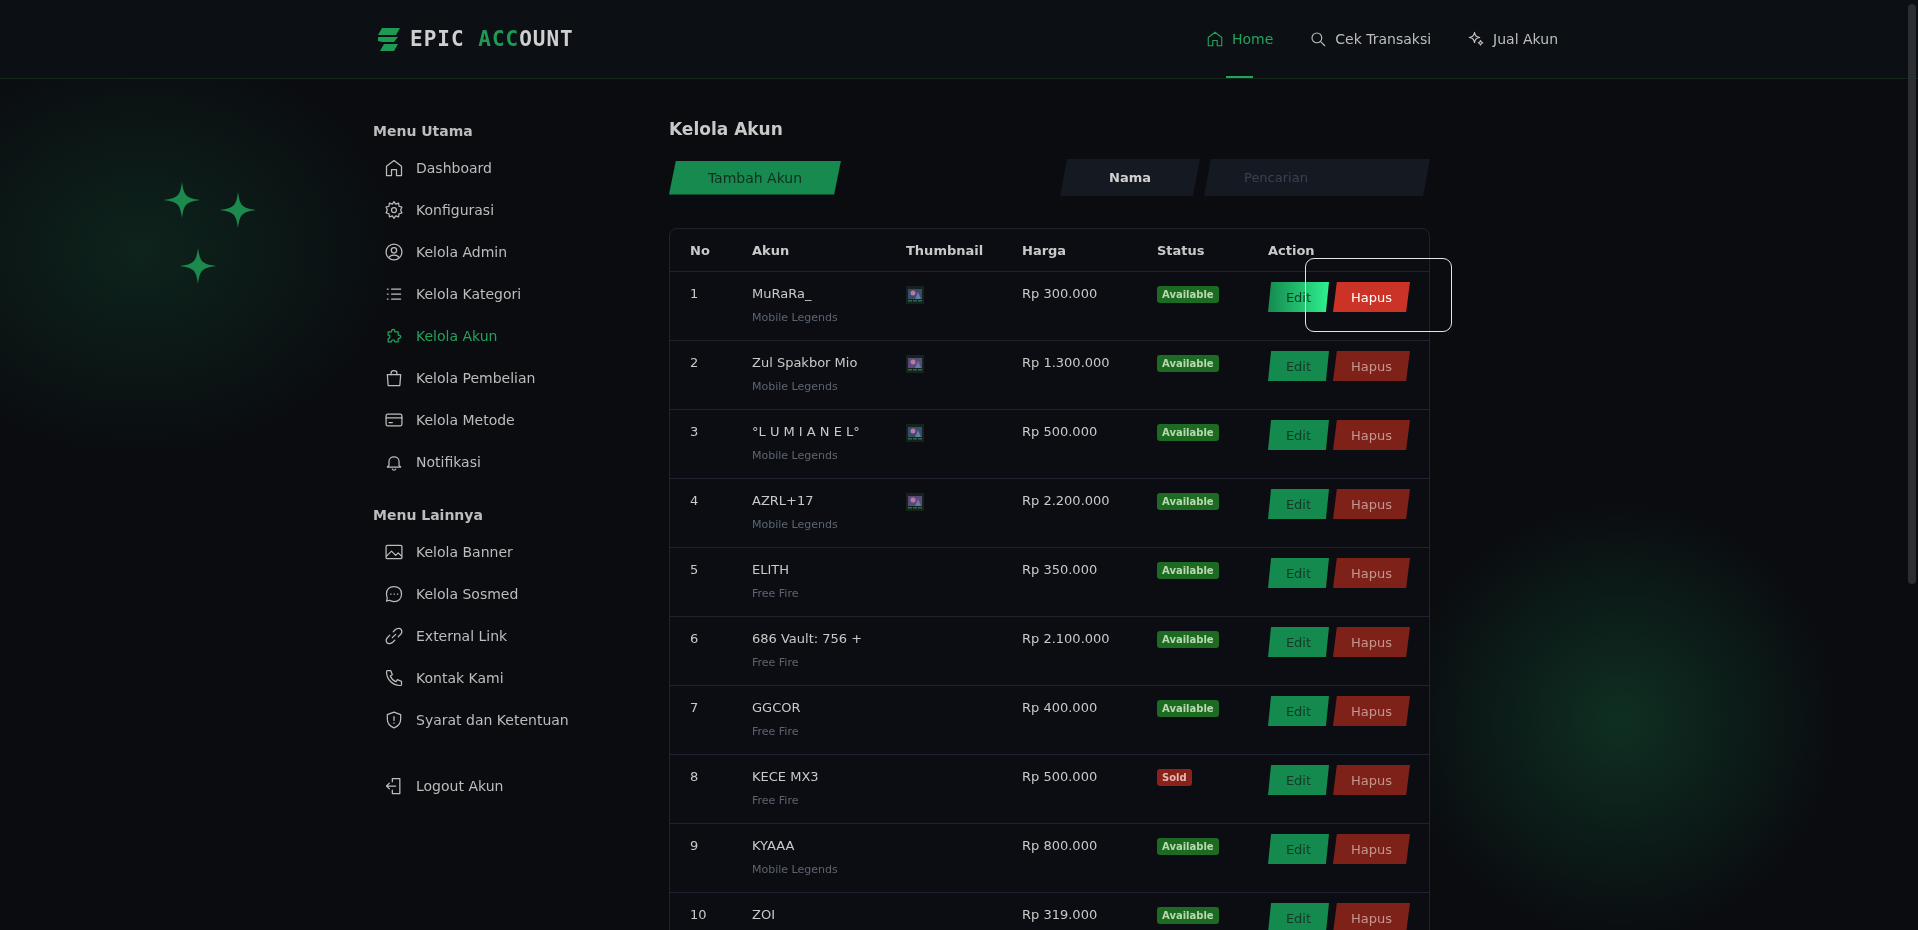 The image size is (1918, 930). Describe the element at coordinates (1130, 177) in the screenshot. I see `filter-dropdown: Nama` at that location.